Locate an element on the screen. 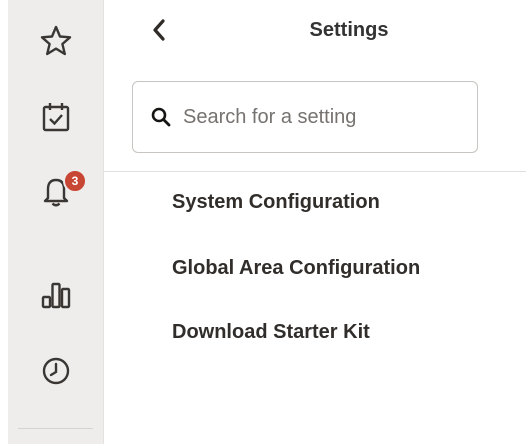 The width and height of the screenshot is (526, 444). bar-chart-icon is located at coordinates (56, 295).